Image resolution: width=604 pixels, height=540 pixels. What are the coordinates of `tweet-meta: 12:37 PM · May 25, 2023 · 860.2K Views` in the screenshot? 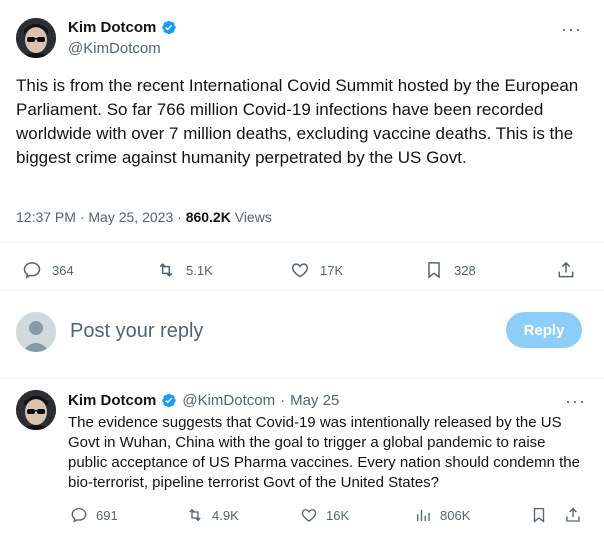 It's located at (144, 217).